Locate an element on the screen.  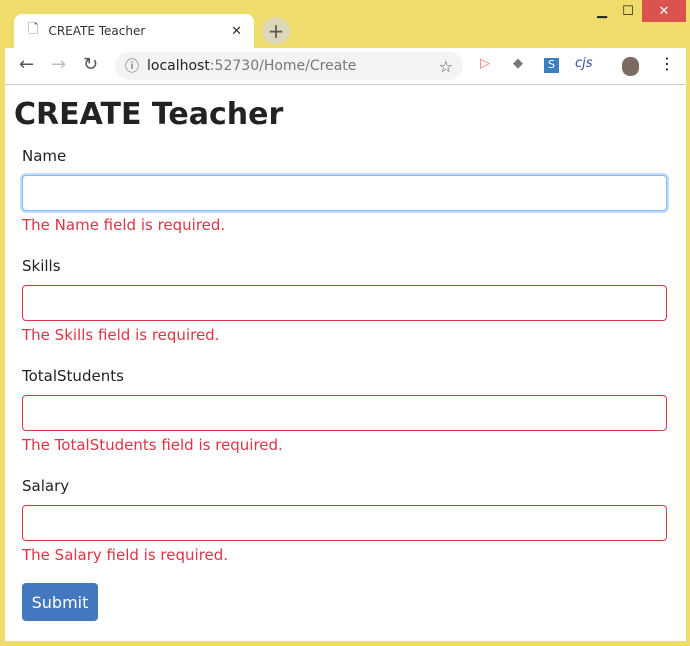
totalstudents-label: TotalStudents is located at coordinates (73, 376).